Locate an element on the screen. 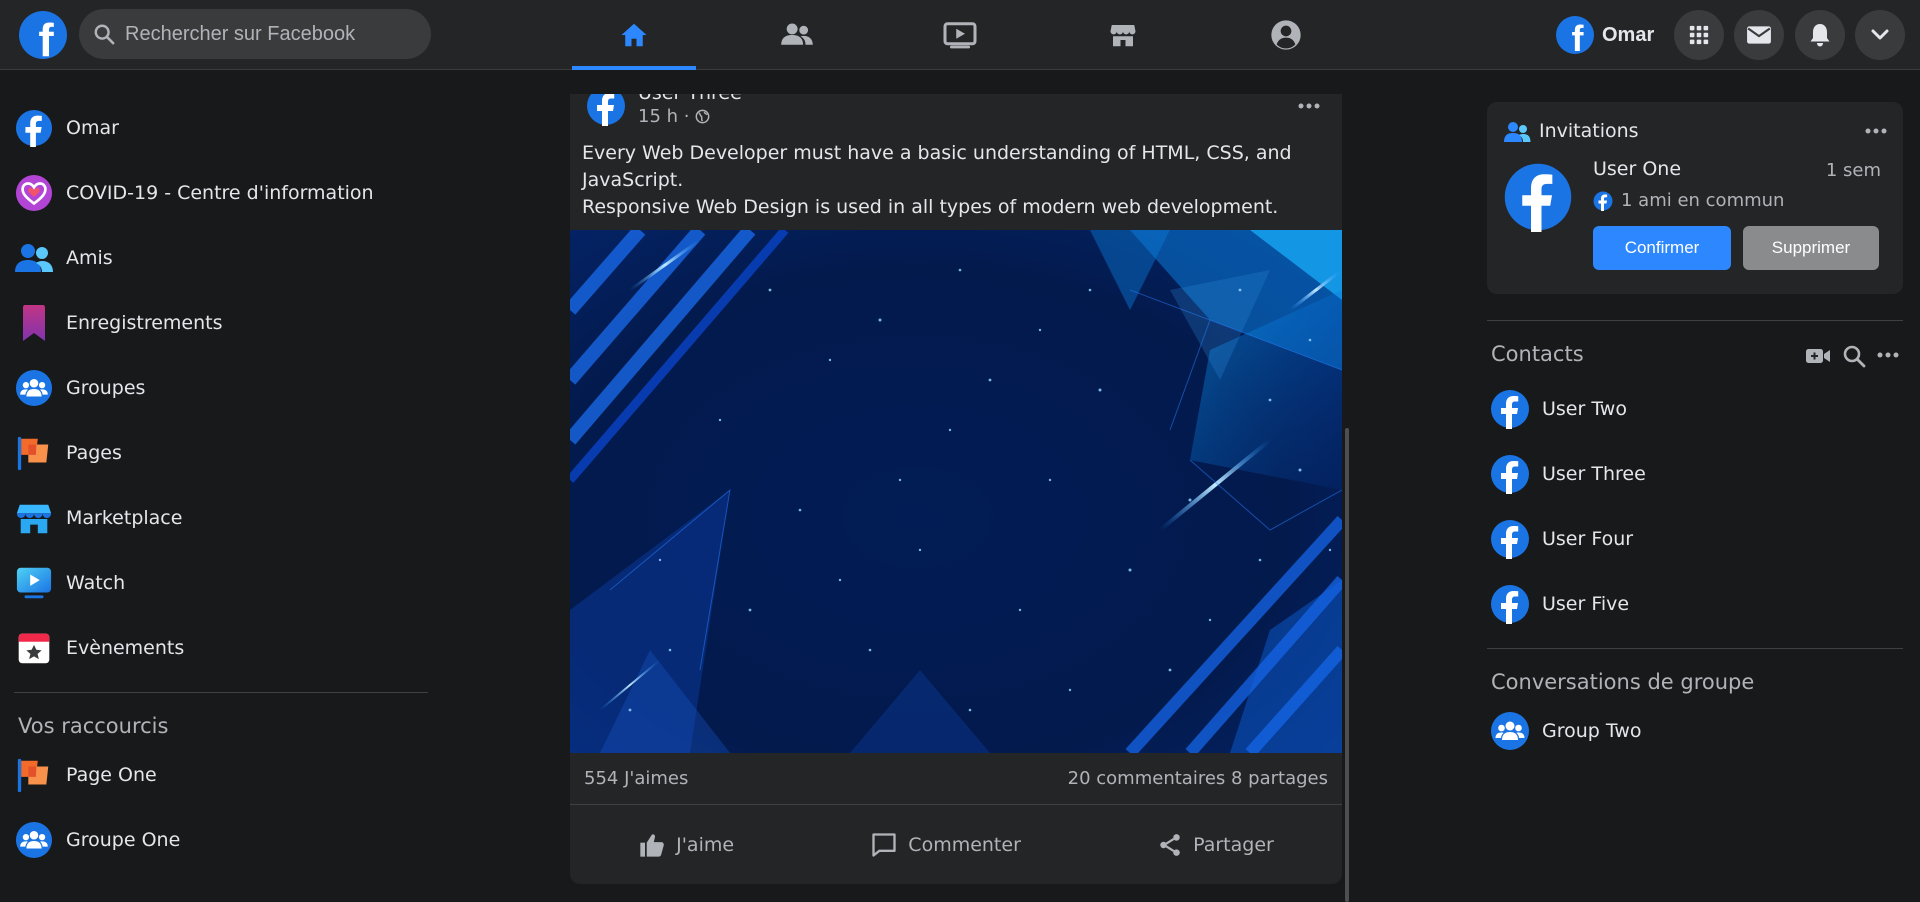  messenger-button is located at coordinates (1759, 35).